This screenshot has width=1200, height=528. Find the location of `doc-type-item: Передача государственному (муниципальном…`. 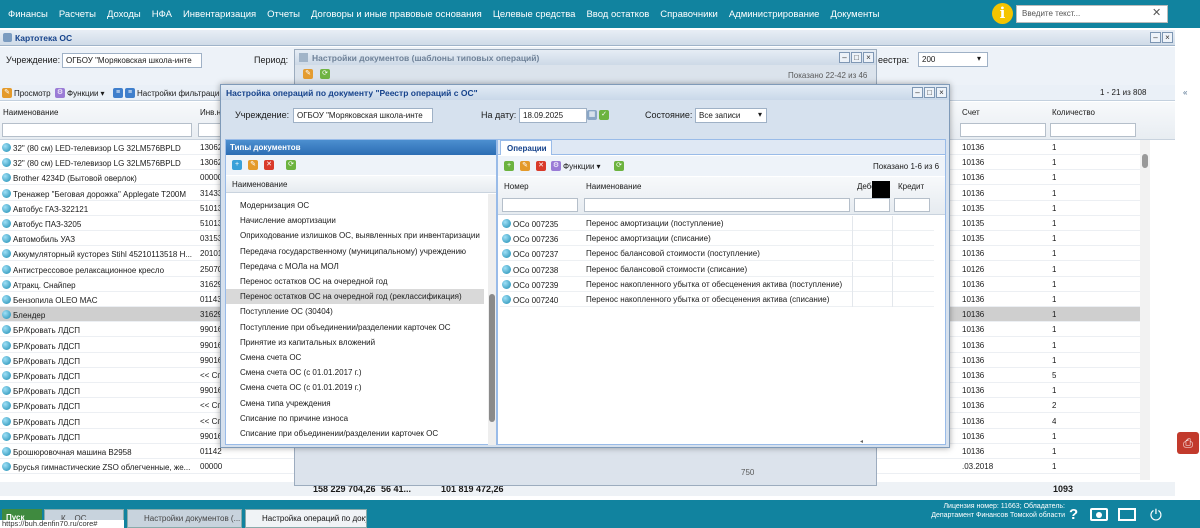

doc-type-item: Передача государственному (муниципальном… is located at coordinates (355, 251).